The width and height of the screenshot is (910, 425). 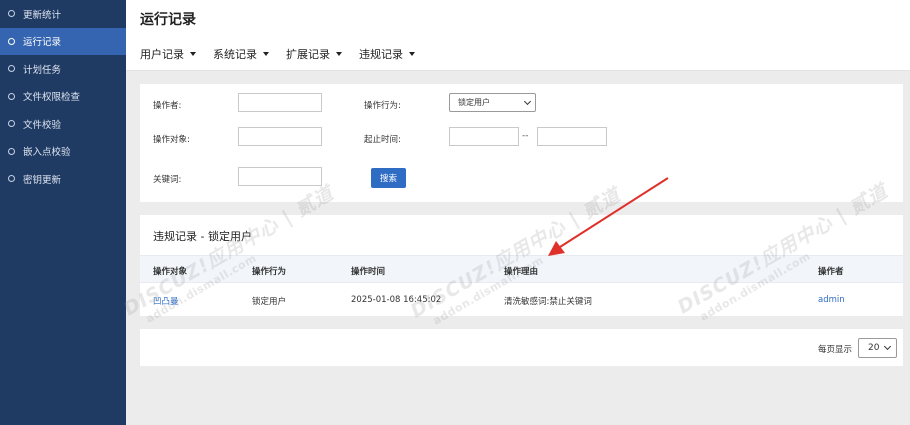 What do you see at coordinates (63, 69) in the screenshot?
I see `sidebar-item-scheduled-tasks: 计划任务` at bounding box center [63, 69].